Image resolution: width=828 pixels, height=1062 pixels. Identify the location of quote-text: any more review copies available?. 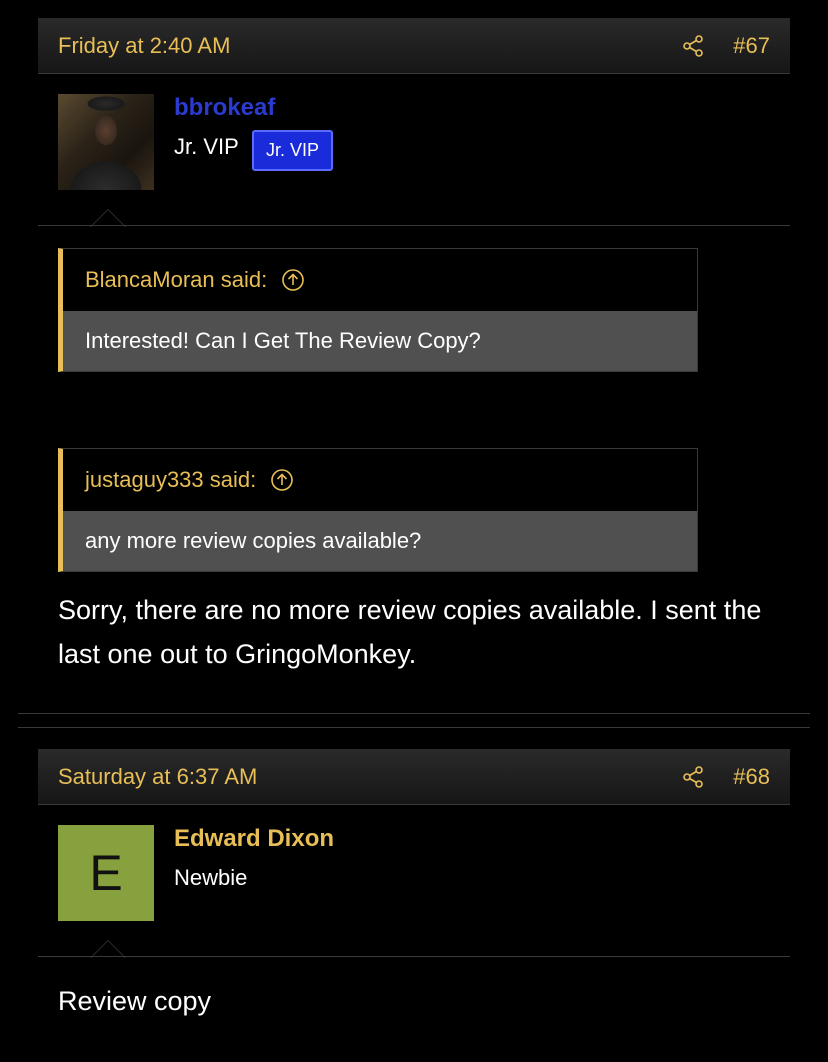
(380, 541).